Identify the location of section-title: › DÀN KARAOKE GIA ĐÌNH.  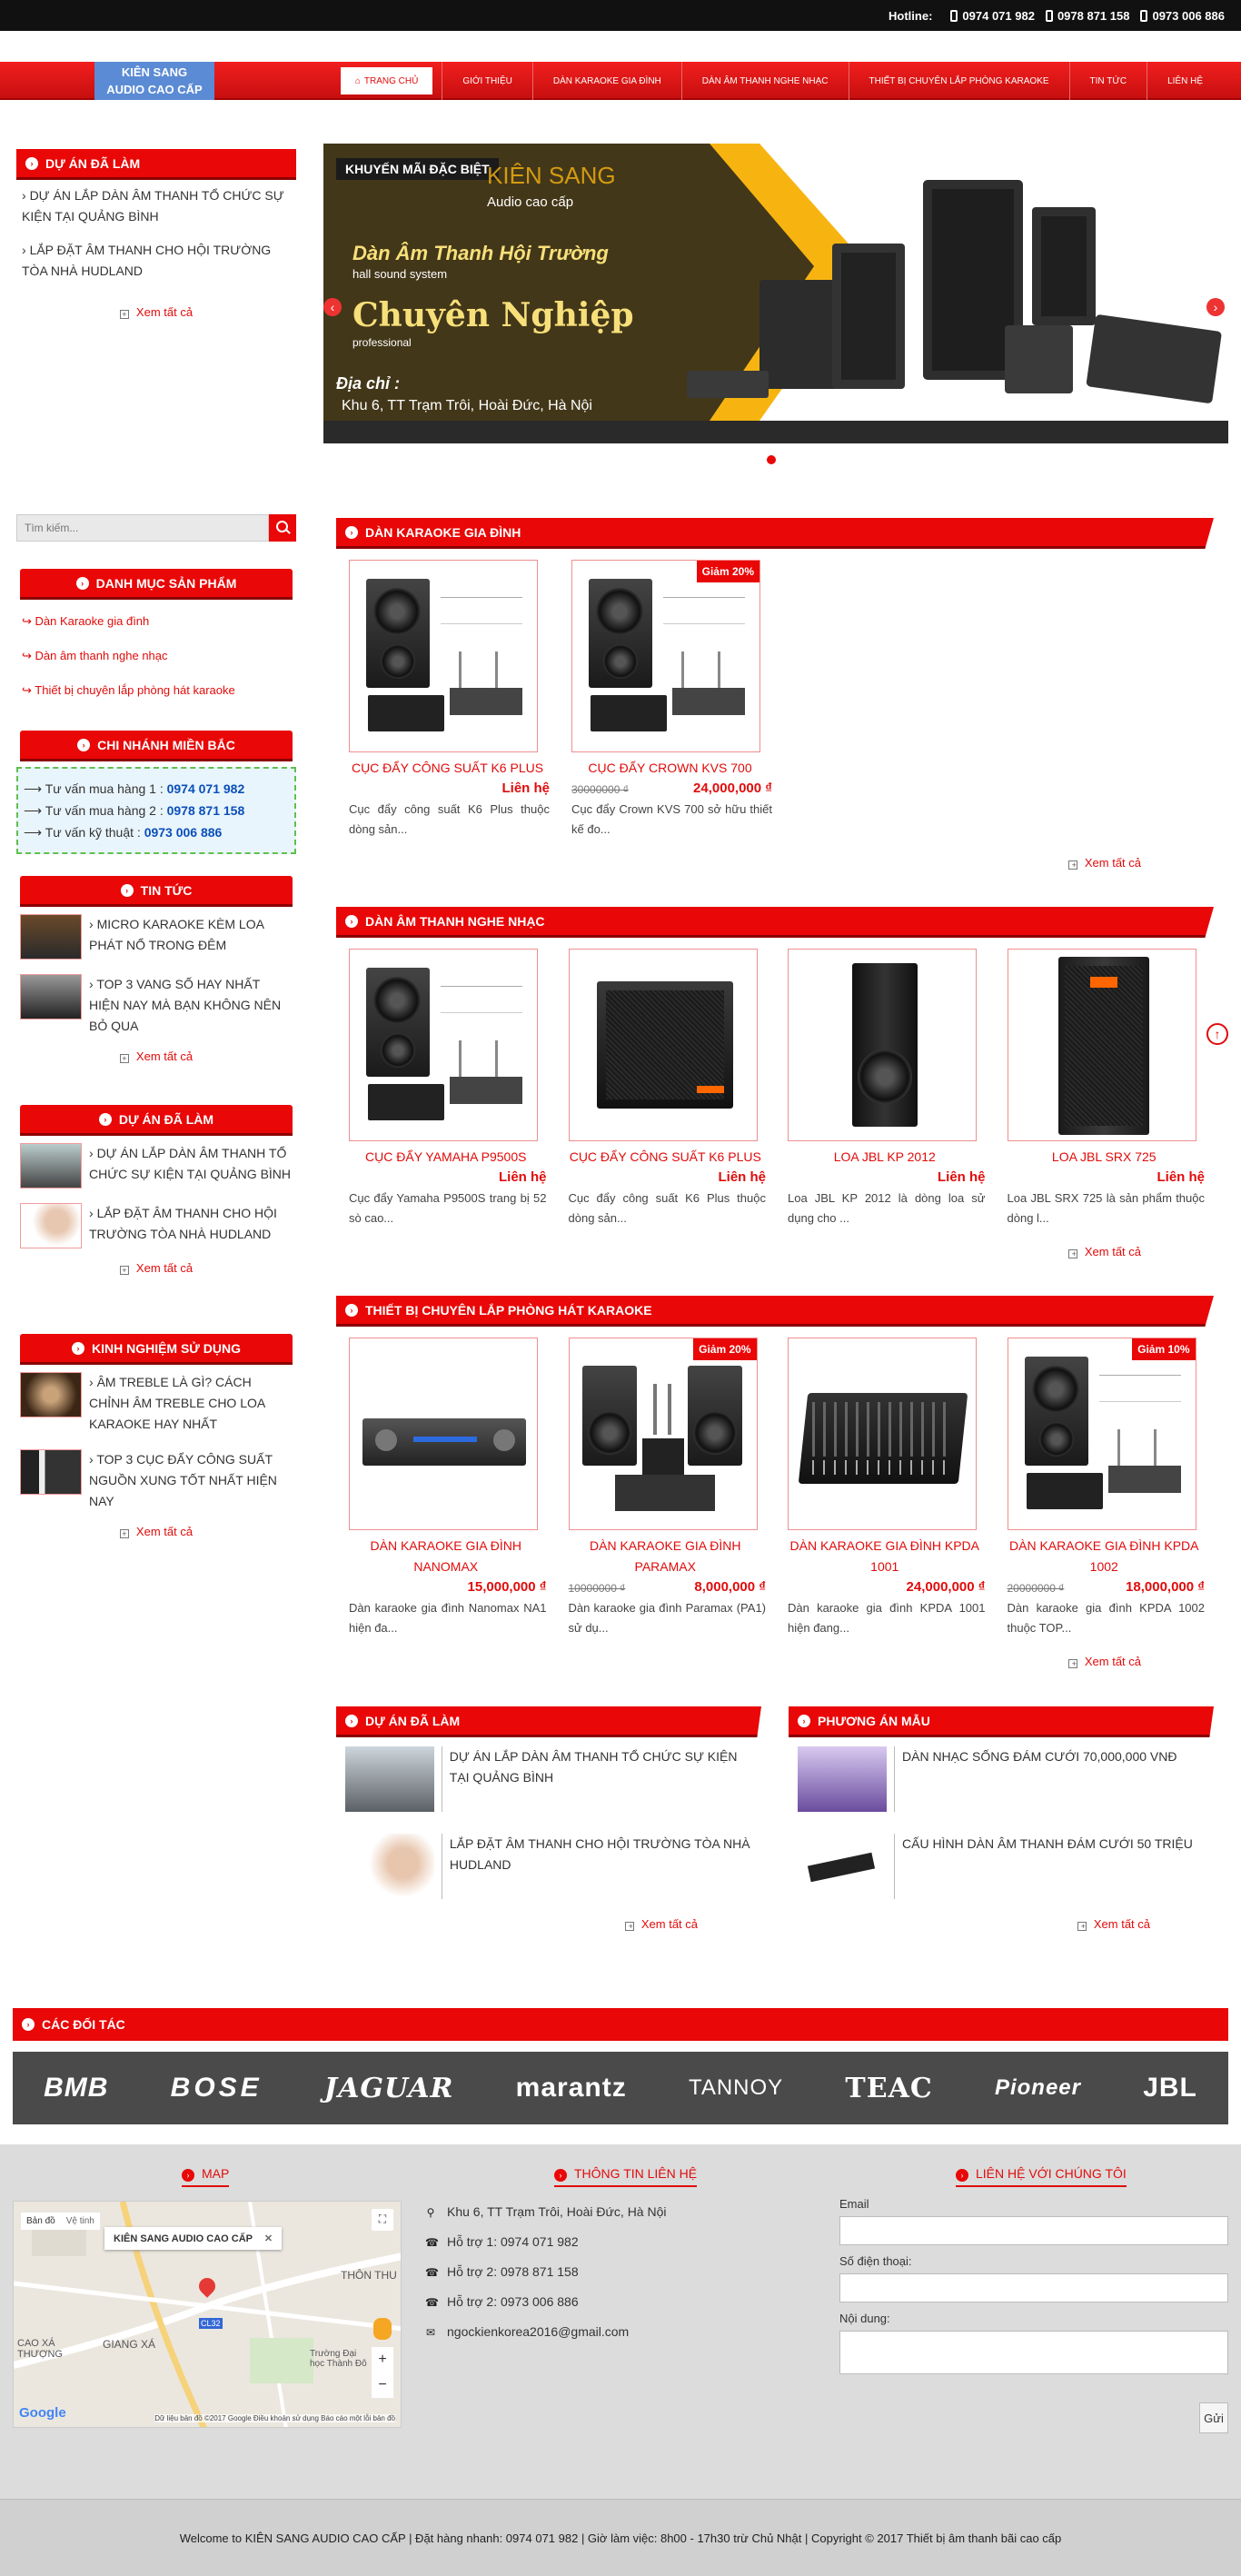
(775, 534).